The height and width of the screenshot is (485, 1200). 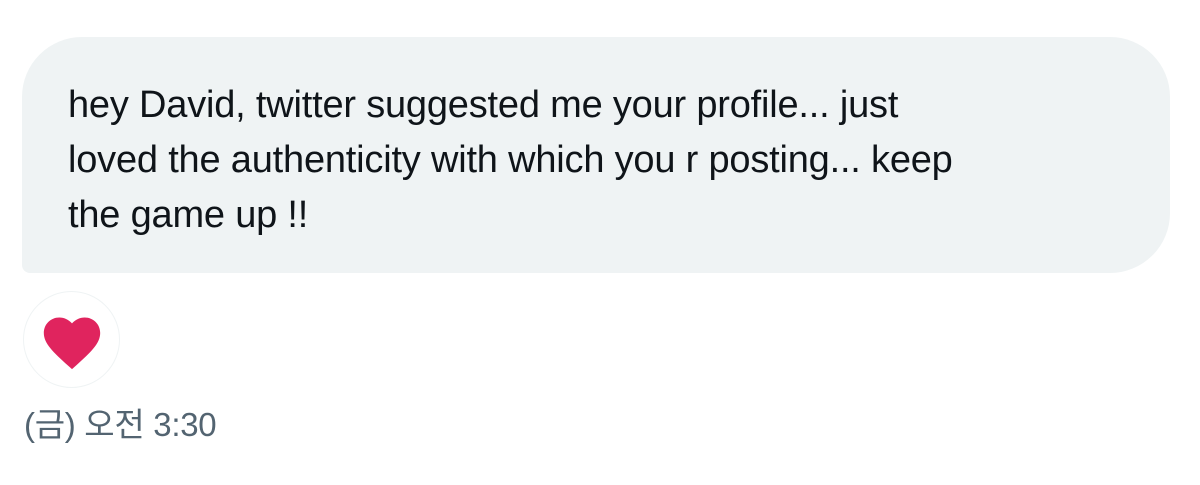 I want to click on message-timestamp: (금) 오전 3:30, so click(x=120, y=424).